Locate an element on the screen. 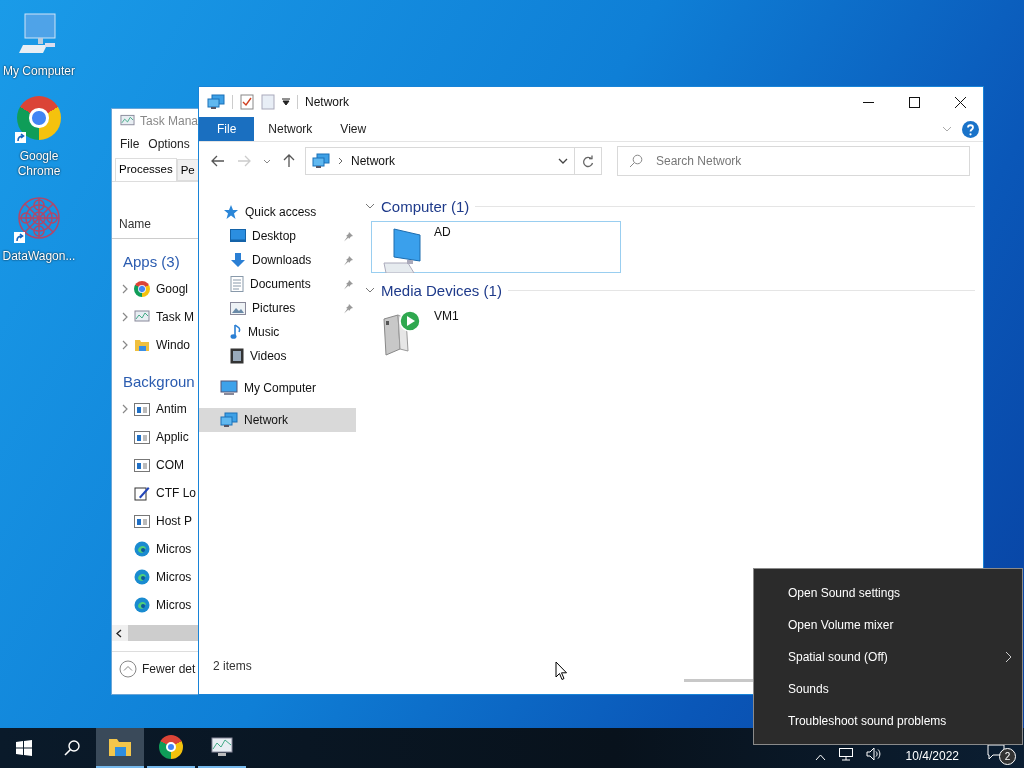 The height and width of the screenshot is (768, 1024). group-heading: Computer (1) is located at coordinates (425, 206).